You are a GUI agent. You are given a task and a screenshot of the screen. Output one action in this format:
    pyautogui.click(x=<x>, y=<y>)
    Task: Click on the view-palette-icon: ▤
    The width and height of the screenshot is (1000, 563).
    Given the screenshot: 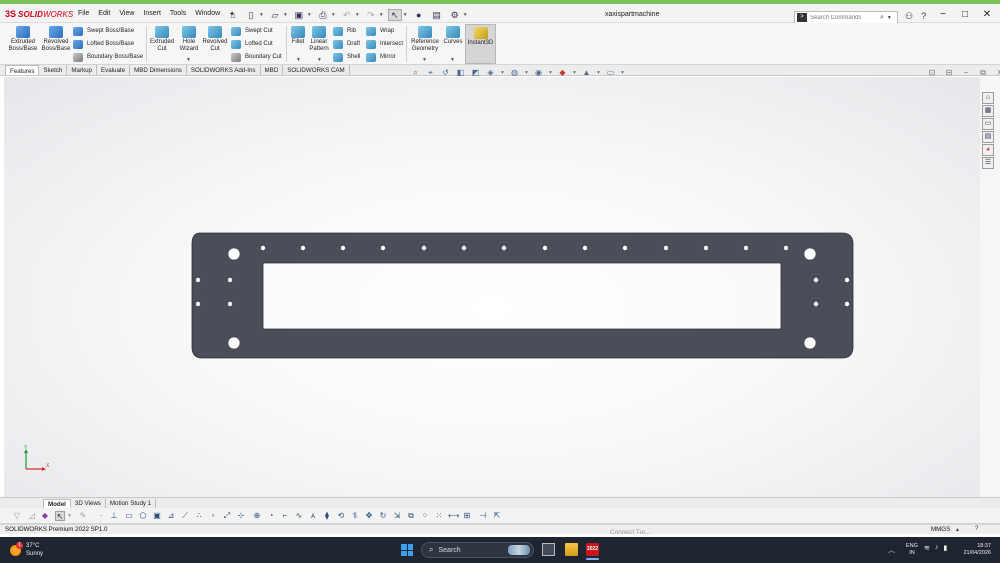 What is the action you would take?
    pyautogui.click(x=988, y=137)
    